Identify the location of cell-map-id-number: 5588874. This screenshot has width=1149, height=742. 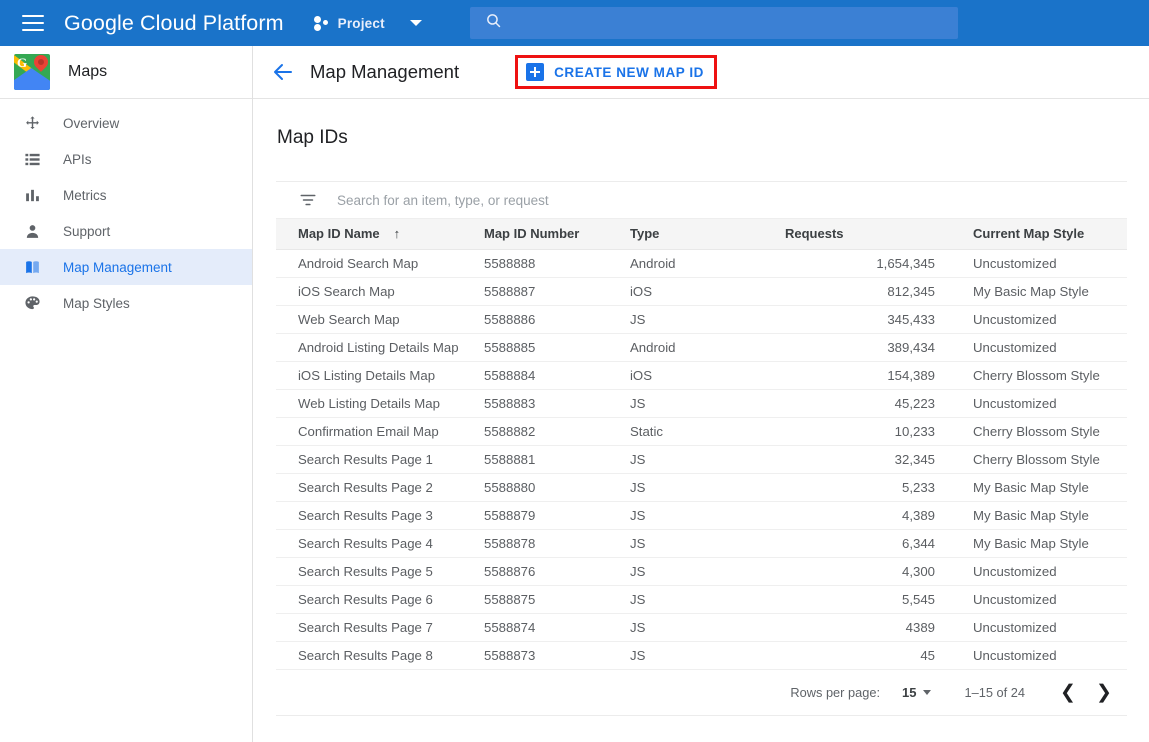
(557, 627).